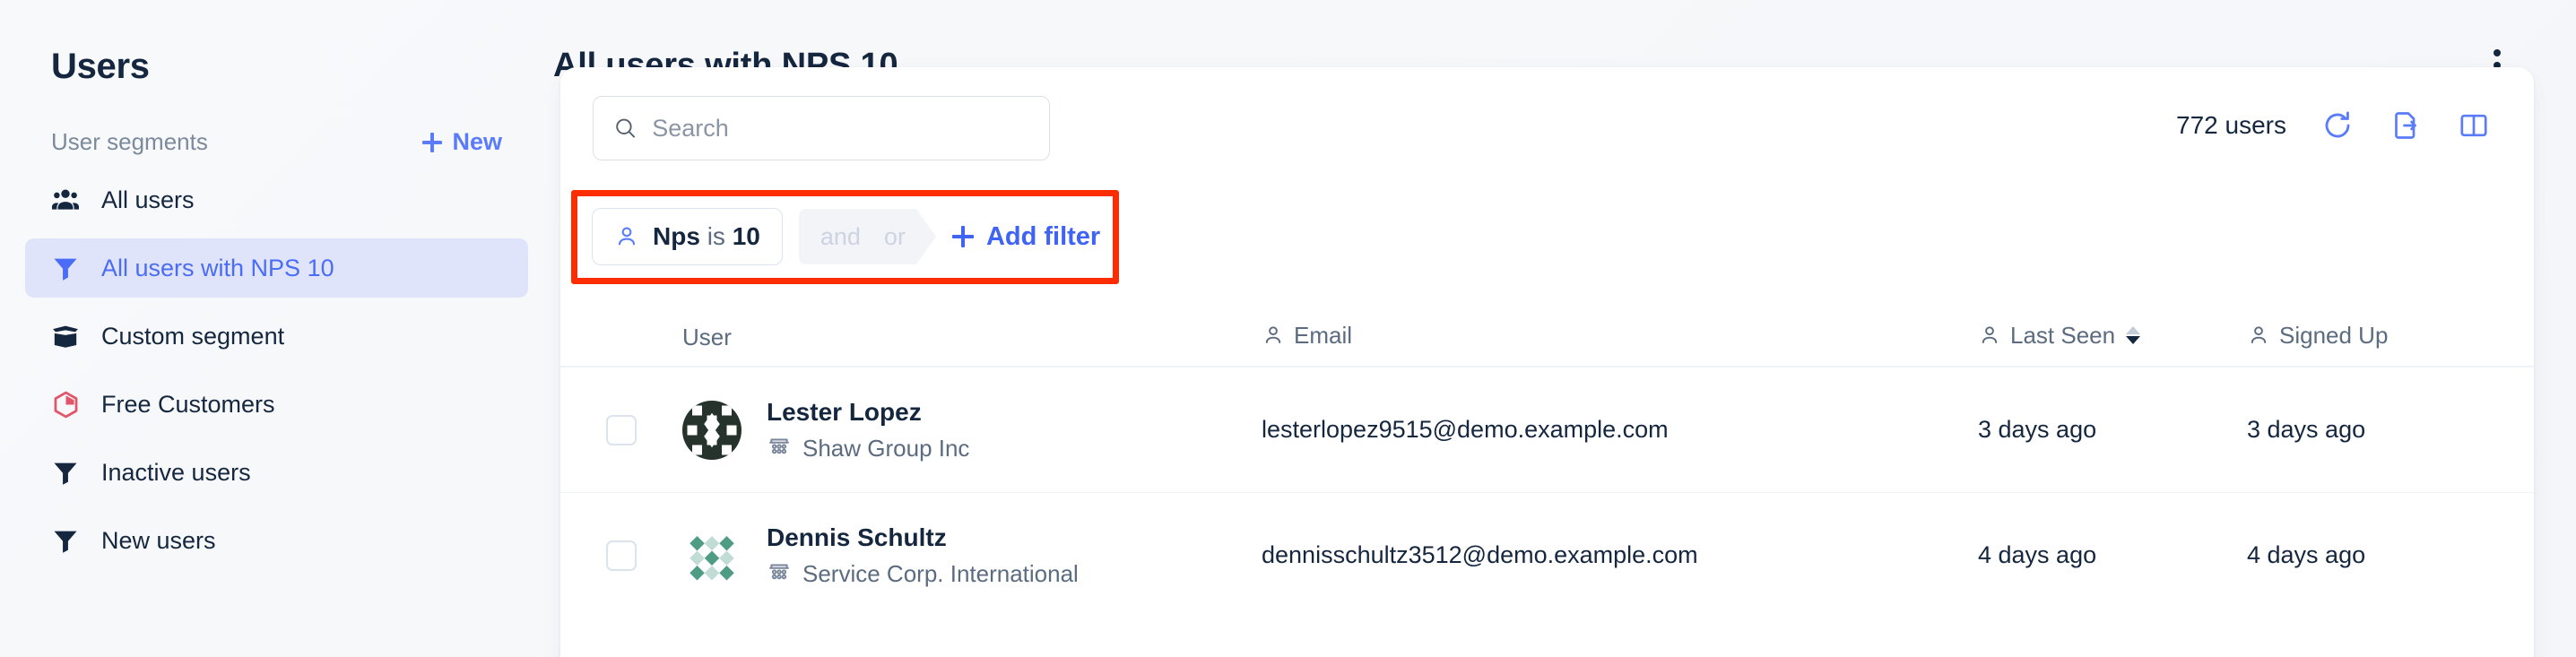 The image size is (2576, 657). I want to click on sidebar-item-all-users-with-nps-10: All users with NPS 10, so click(276, 268).